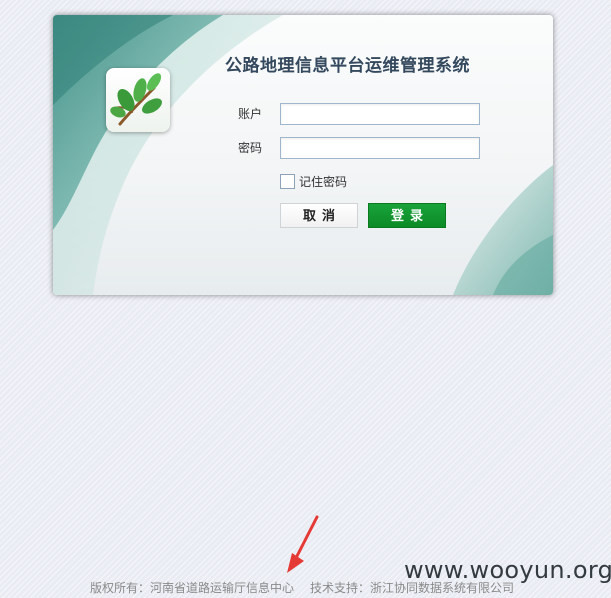 The width and height of the screenshot is (611, 598). What do you see at coordinates (287, 181) in the screenshot?
I see `remember-checkbox` at bounding box center [287, 181].